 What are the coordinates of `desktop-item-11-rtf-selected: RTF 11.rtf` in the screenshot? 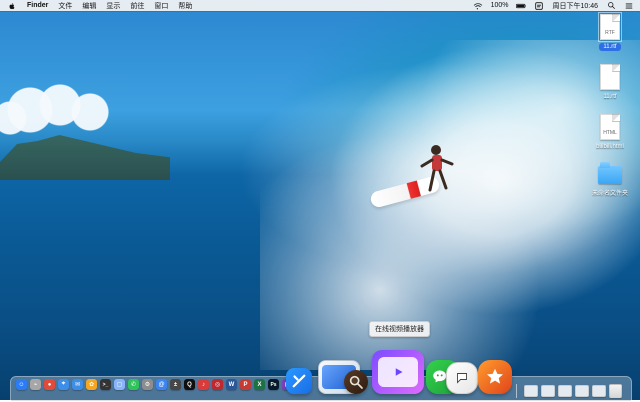 It's located at (610, 31).